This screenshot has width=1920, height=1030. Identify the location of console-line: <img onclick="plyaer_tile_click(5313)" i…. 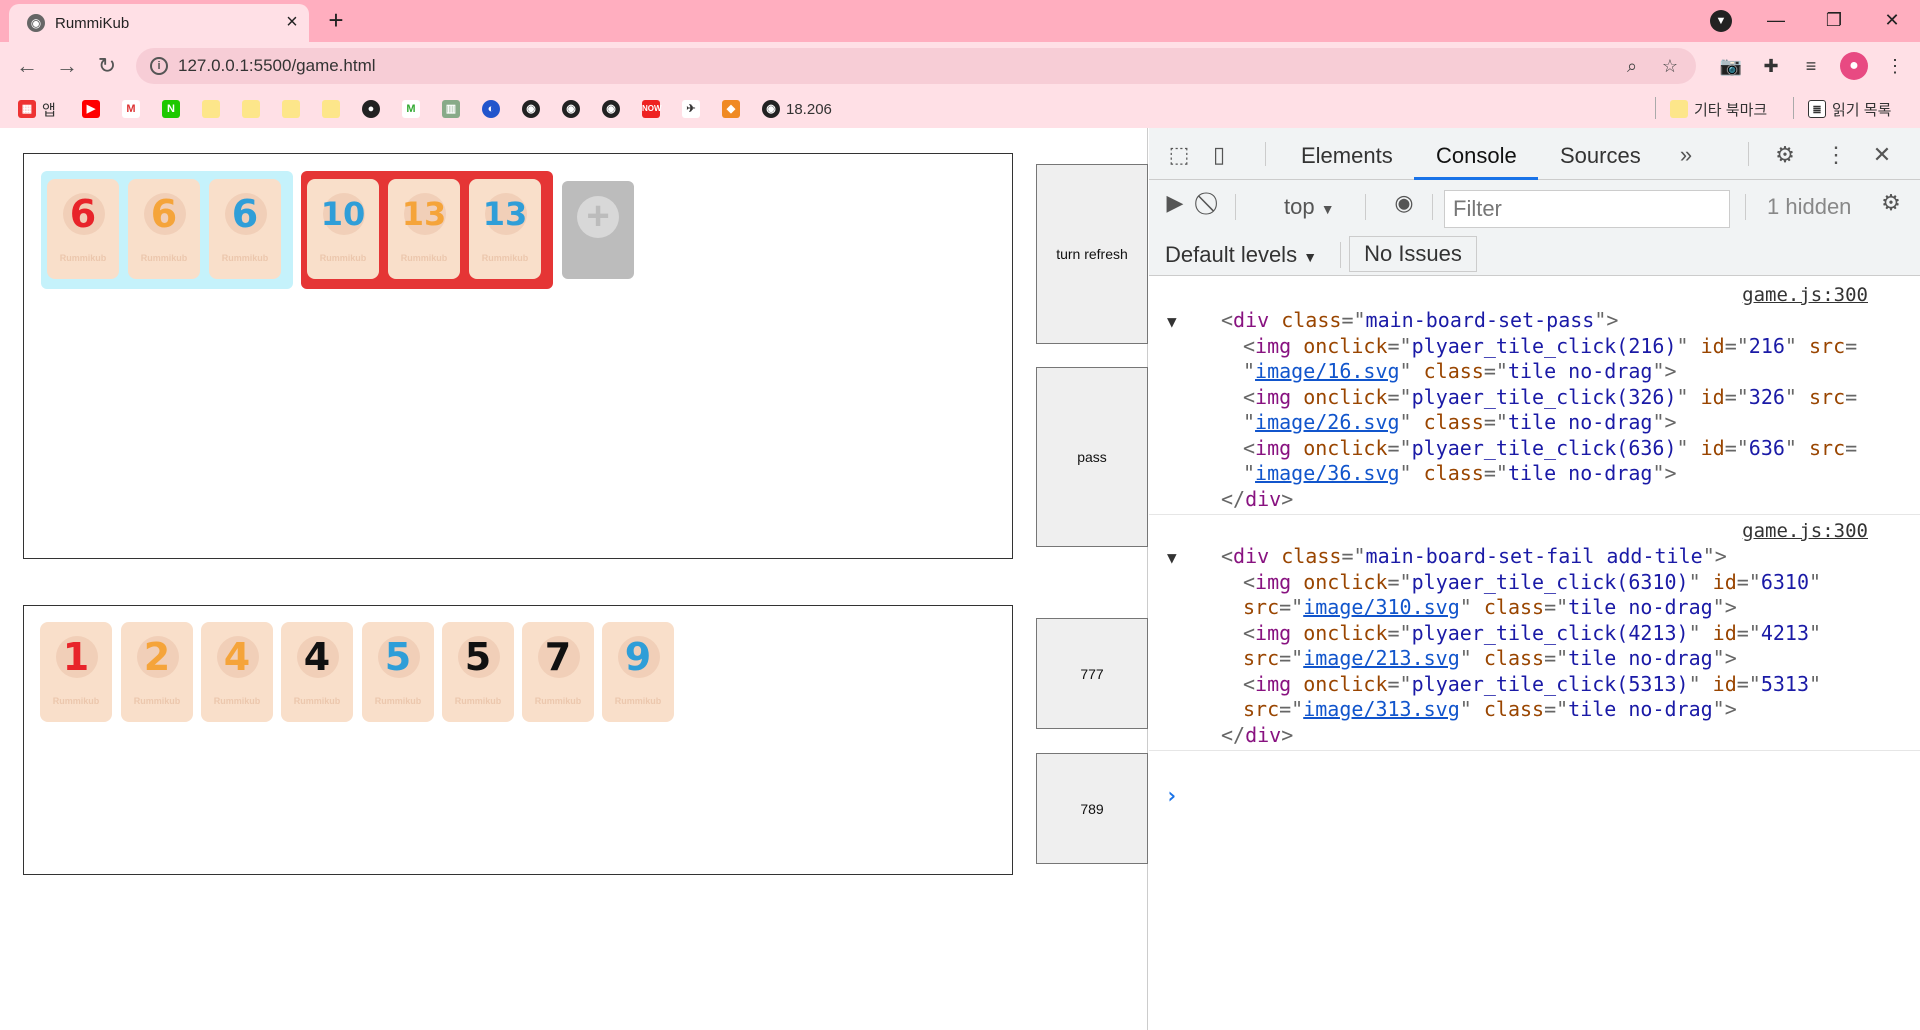
(1532, 684).